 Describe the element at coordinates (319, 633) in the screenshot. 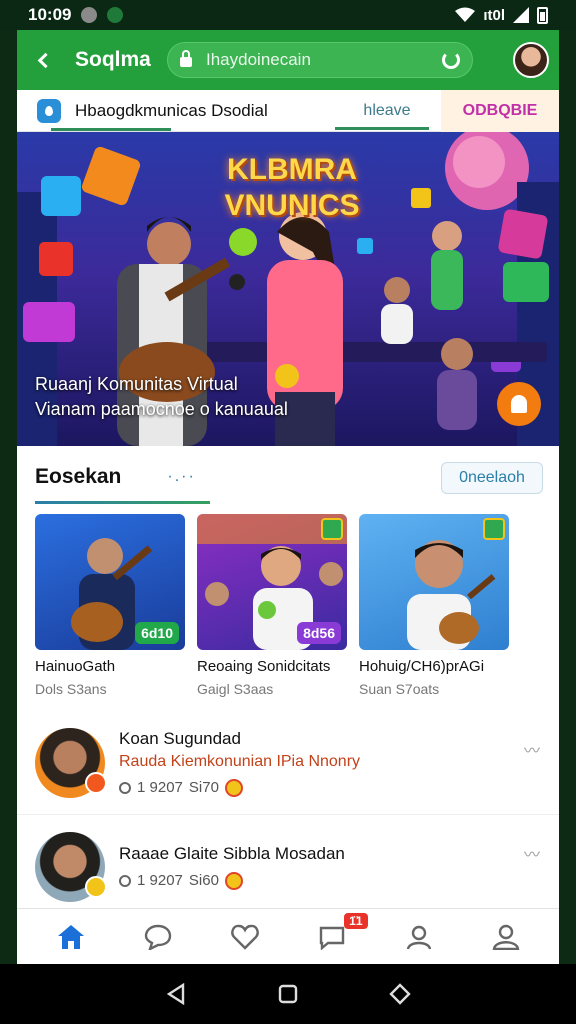

I see `card-badge: 8d56` at that location.